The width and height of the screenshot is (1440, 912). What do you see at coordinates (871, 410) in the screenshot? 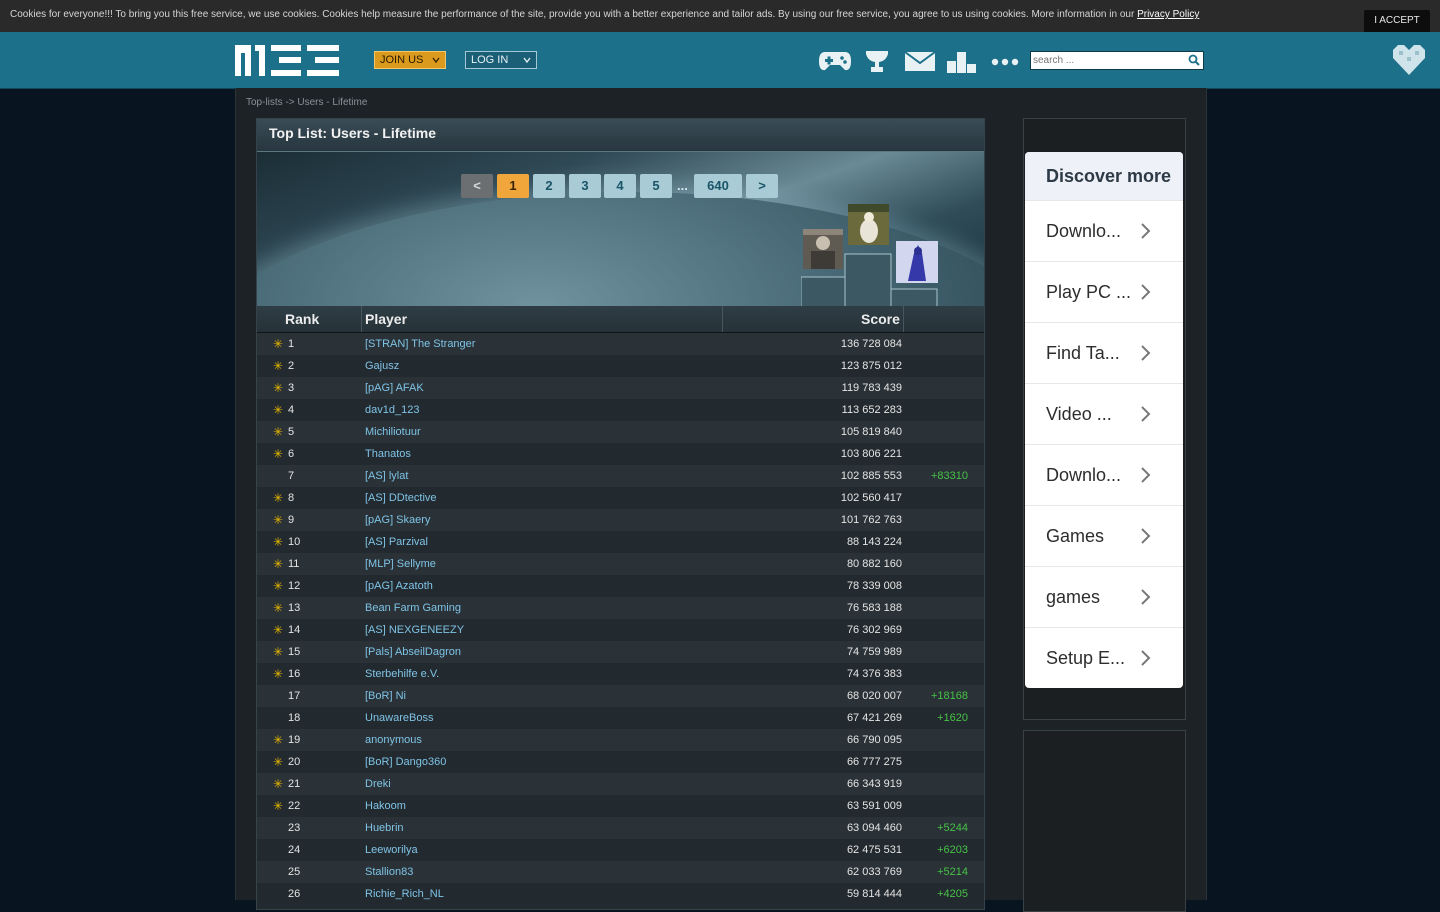
I see `score-cell: 113 652 283` at bounding box center [871, 410].